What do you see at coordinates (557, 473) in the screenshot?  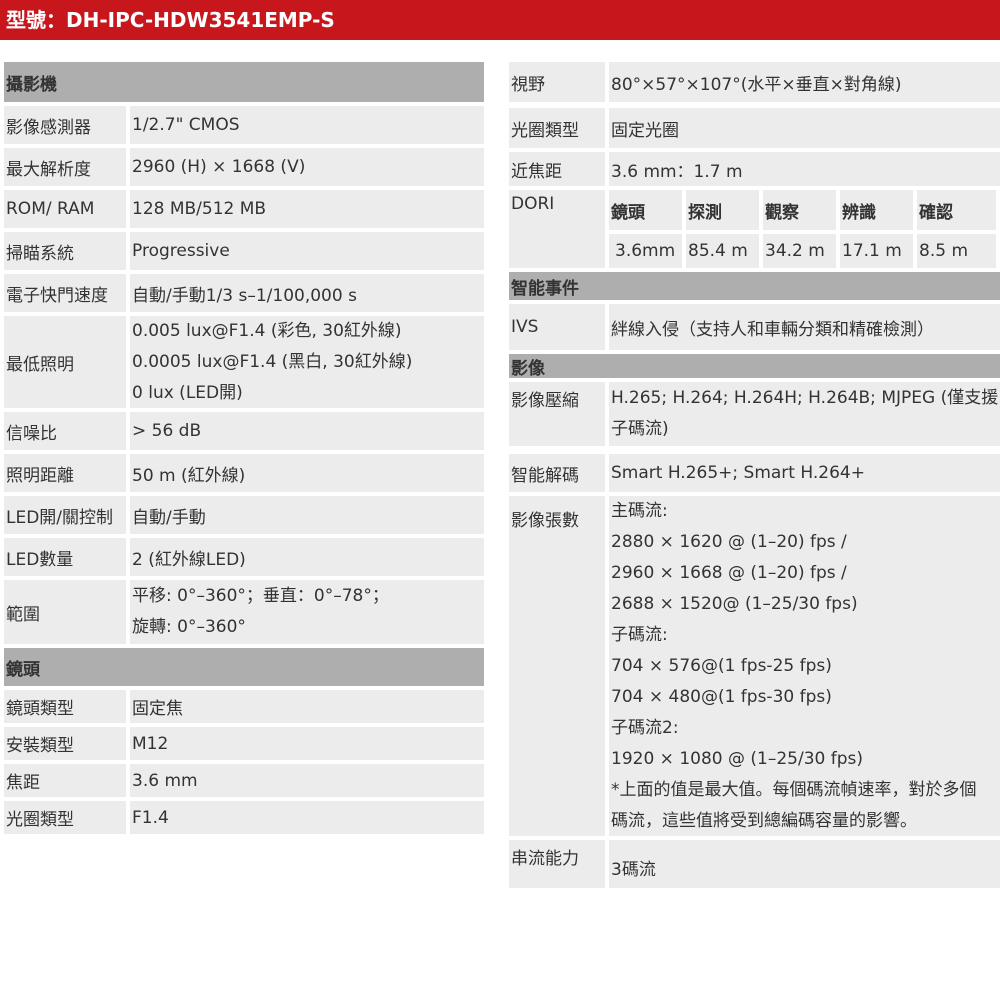 I see `spec-label: 智能解碼` at bounding box center [557, 473].